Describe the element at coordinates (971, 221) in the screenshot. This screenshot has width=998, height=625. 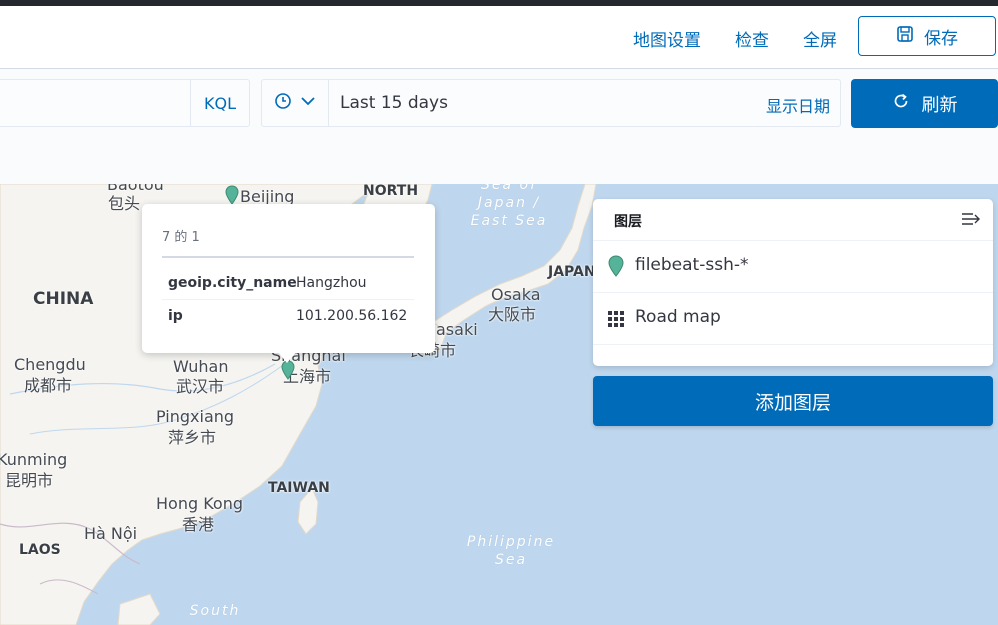
I see `collapse-panel-icon` at that location.